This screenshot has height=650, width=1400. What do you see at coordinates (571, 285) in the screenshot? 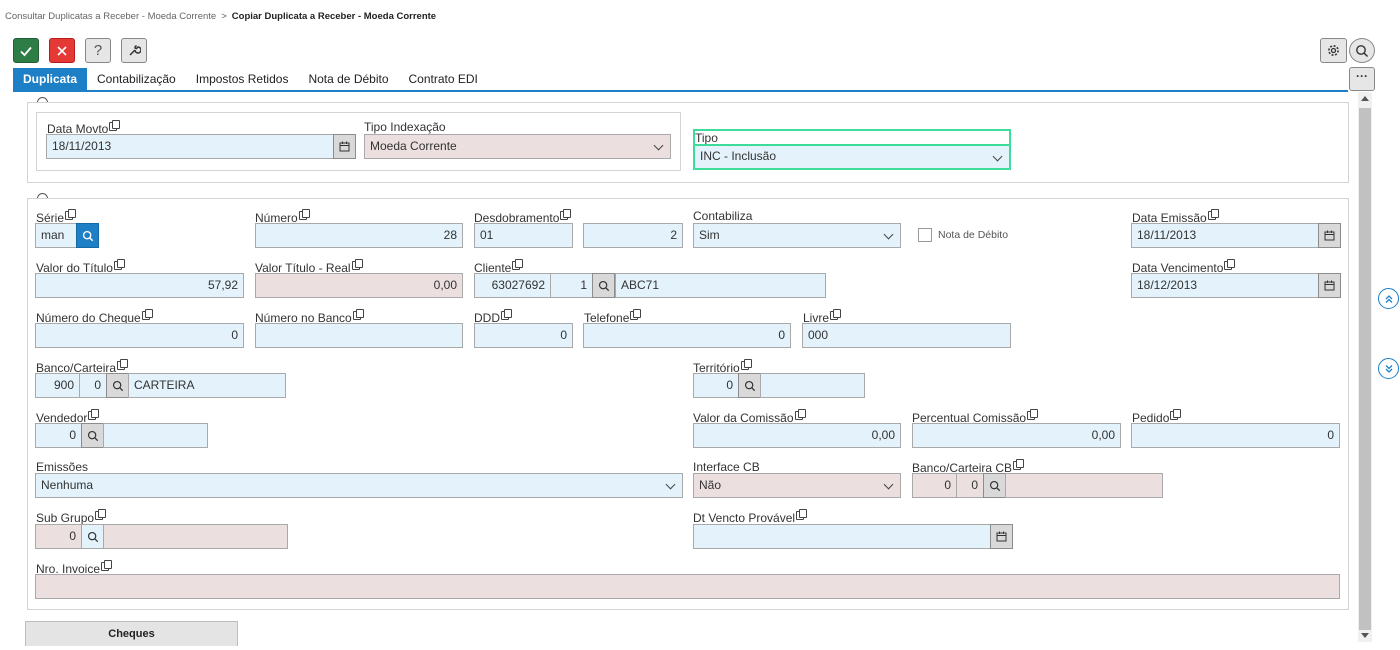
I see `cliente-seq-field: 1` at bounding box center [571, 285].